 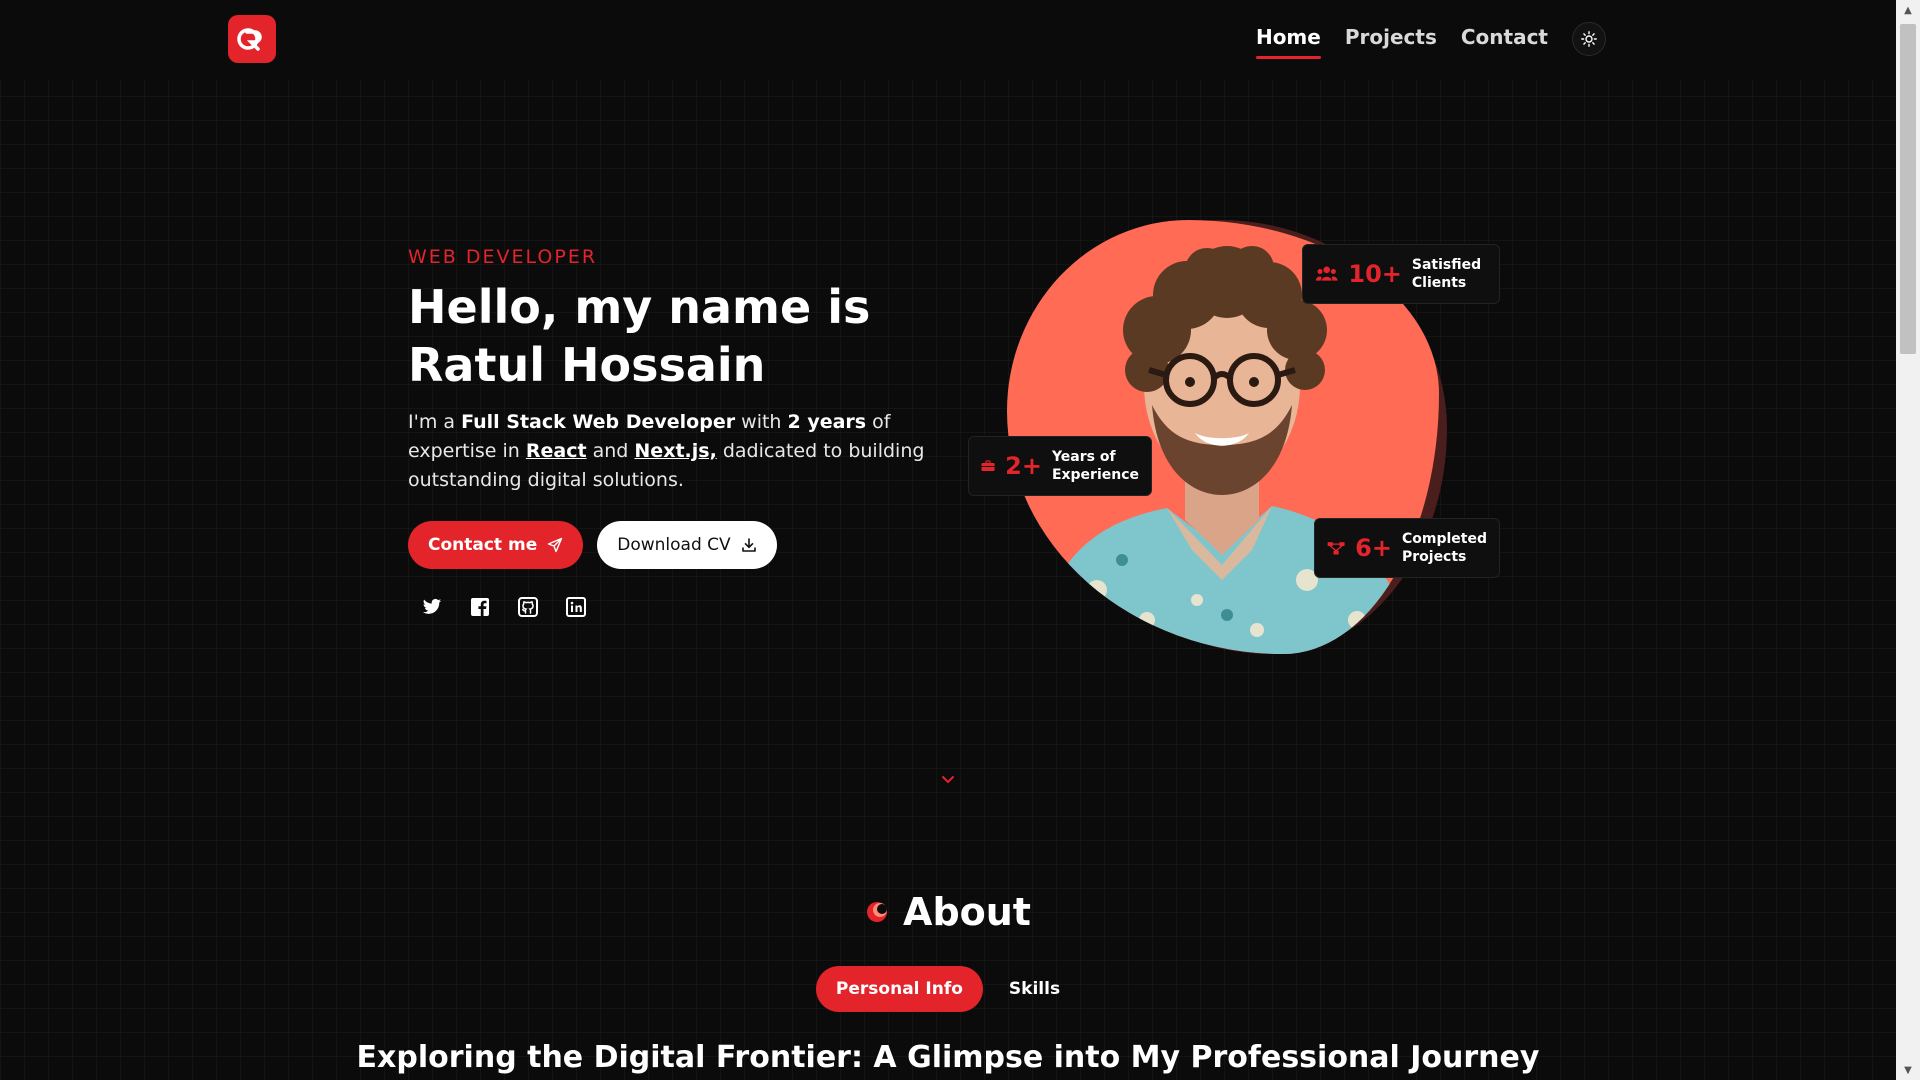 What do you see at coordinates (483, 545) in the screenshot?
I see `contact-me-label: Contact me` at bounding box center [483, 545].